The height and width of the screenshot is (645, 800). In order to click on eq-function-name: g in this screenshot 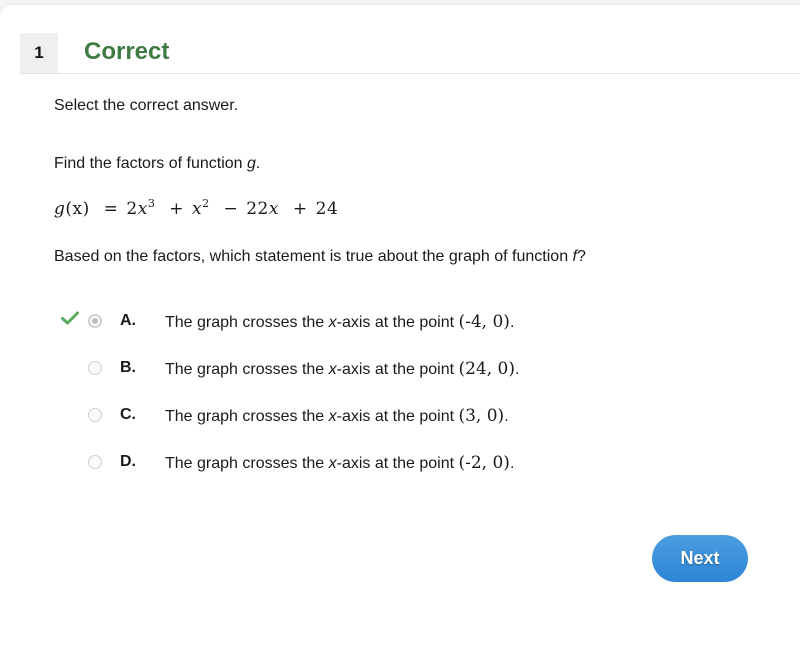, I will do `click(60, 209)`.